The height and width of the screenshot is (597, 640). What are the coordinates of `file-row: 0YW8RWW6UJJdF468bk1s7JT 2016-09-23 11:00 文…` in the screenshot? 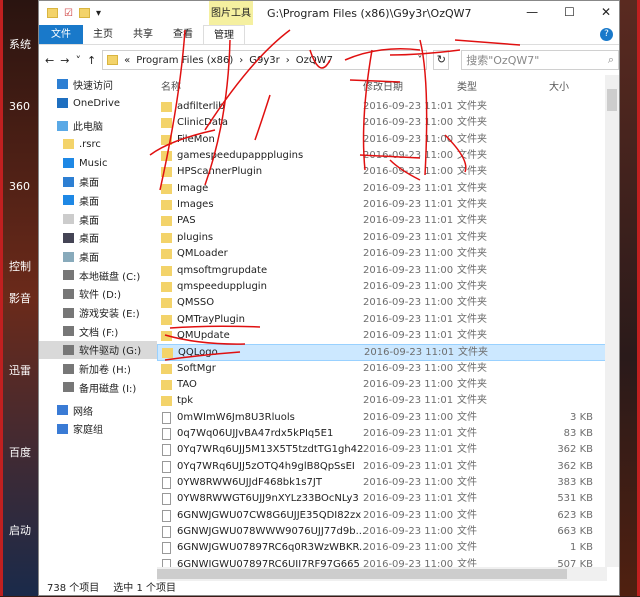 It's located at (382, 483).